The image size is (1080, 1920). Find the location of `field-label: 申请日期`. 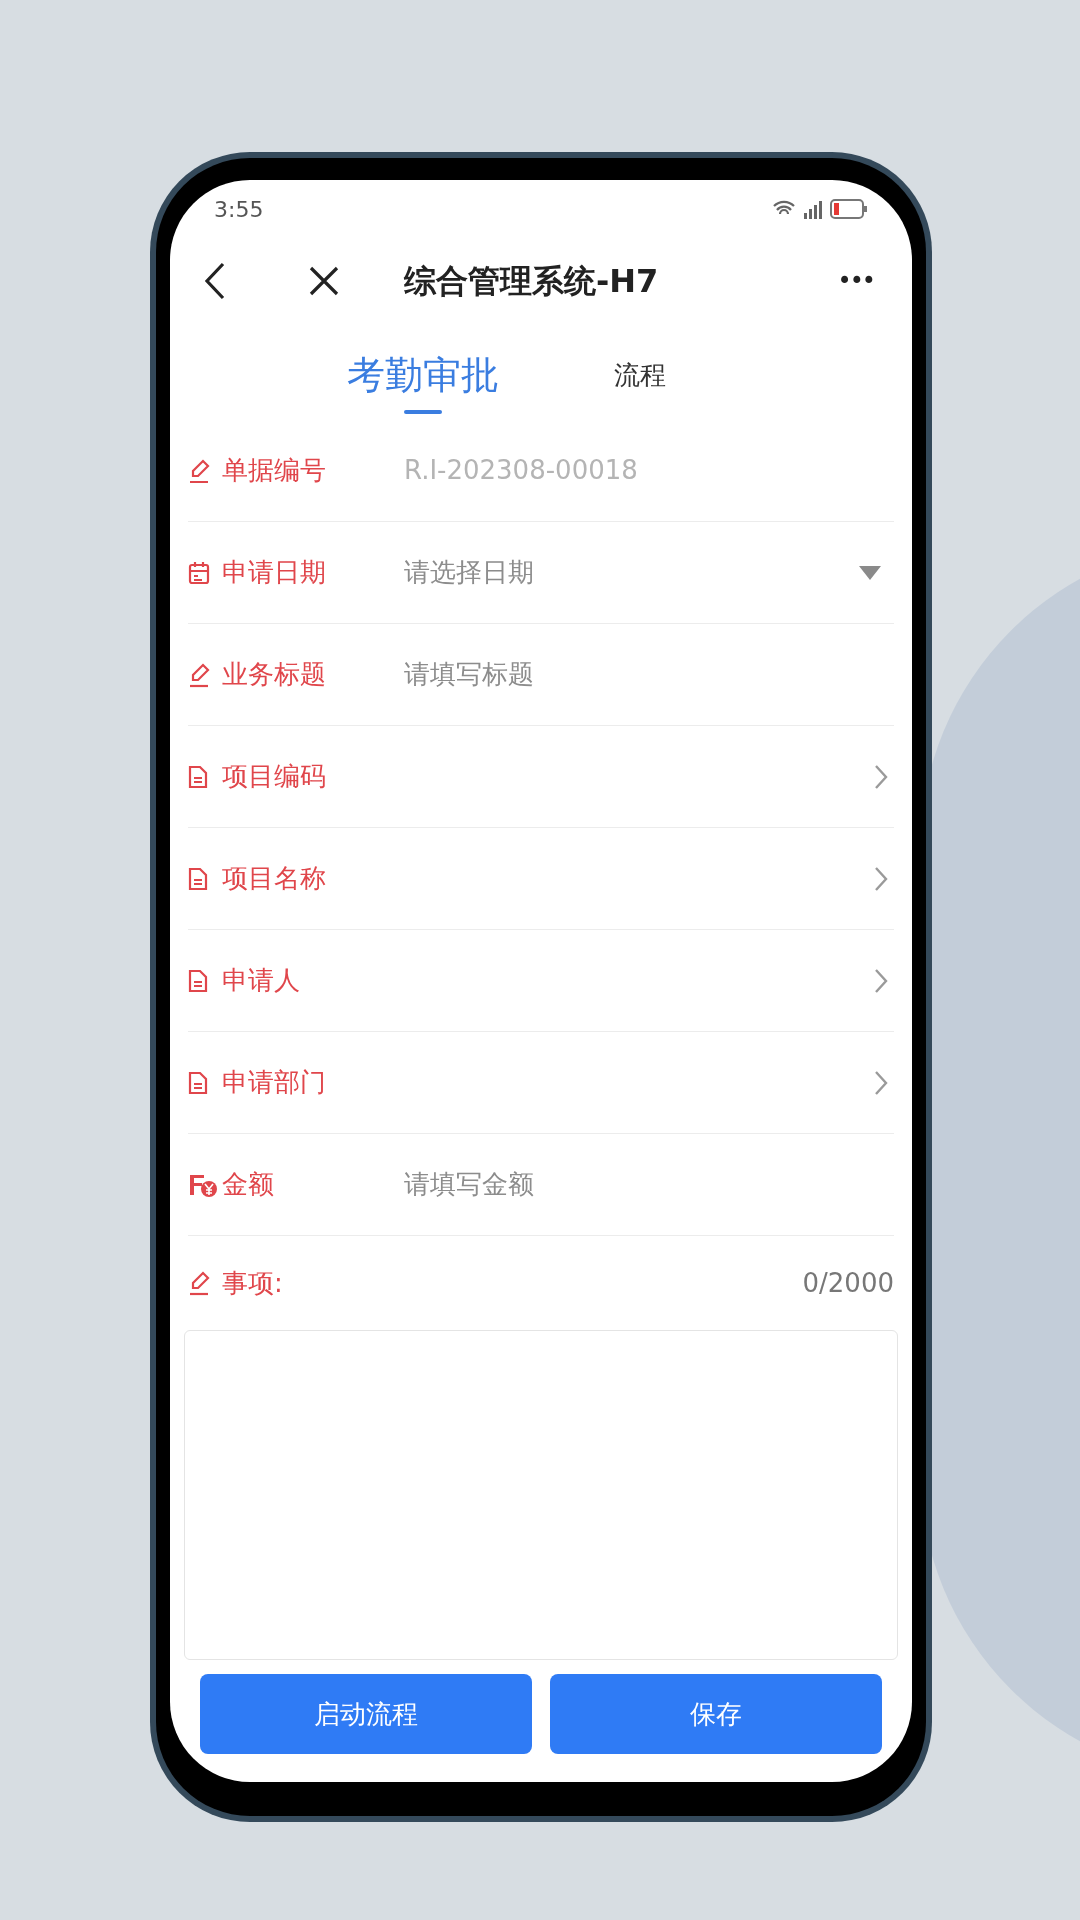

field-label: 申请日期 is located at coordinates (274, 572).